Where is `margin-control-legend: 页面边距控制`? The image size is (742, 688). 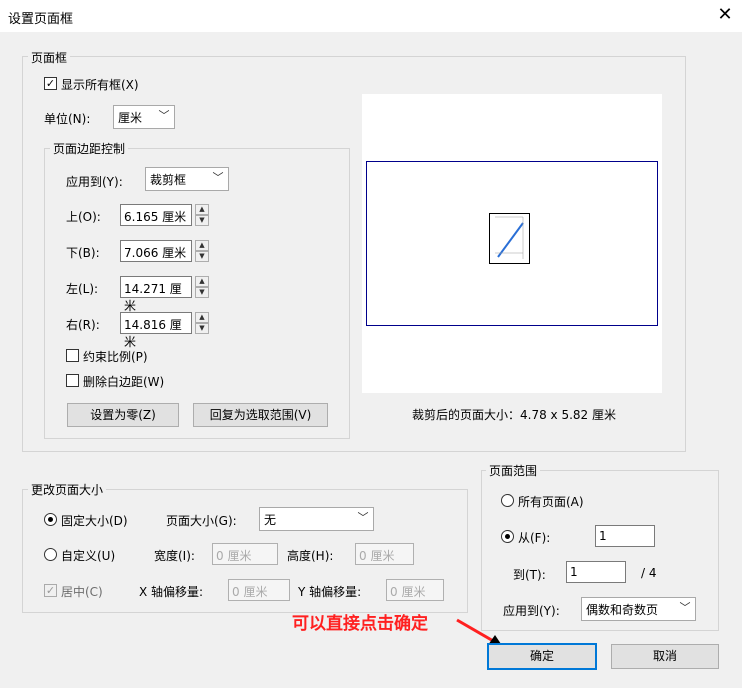
margin-control-legend: 页面边距控制 is located at coordinates (89, 148).